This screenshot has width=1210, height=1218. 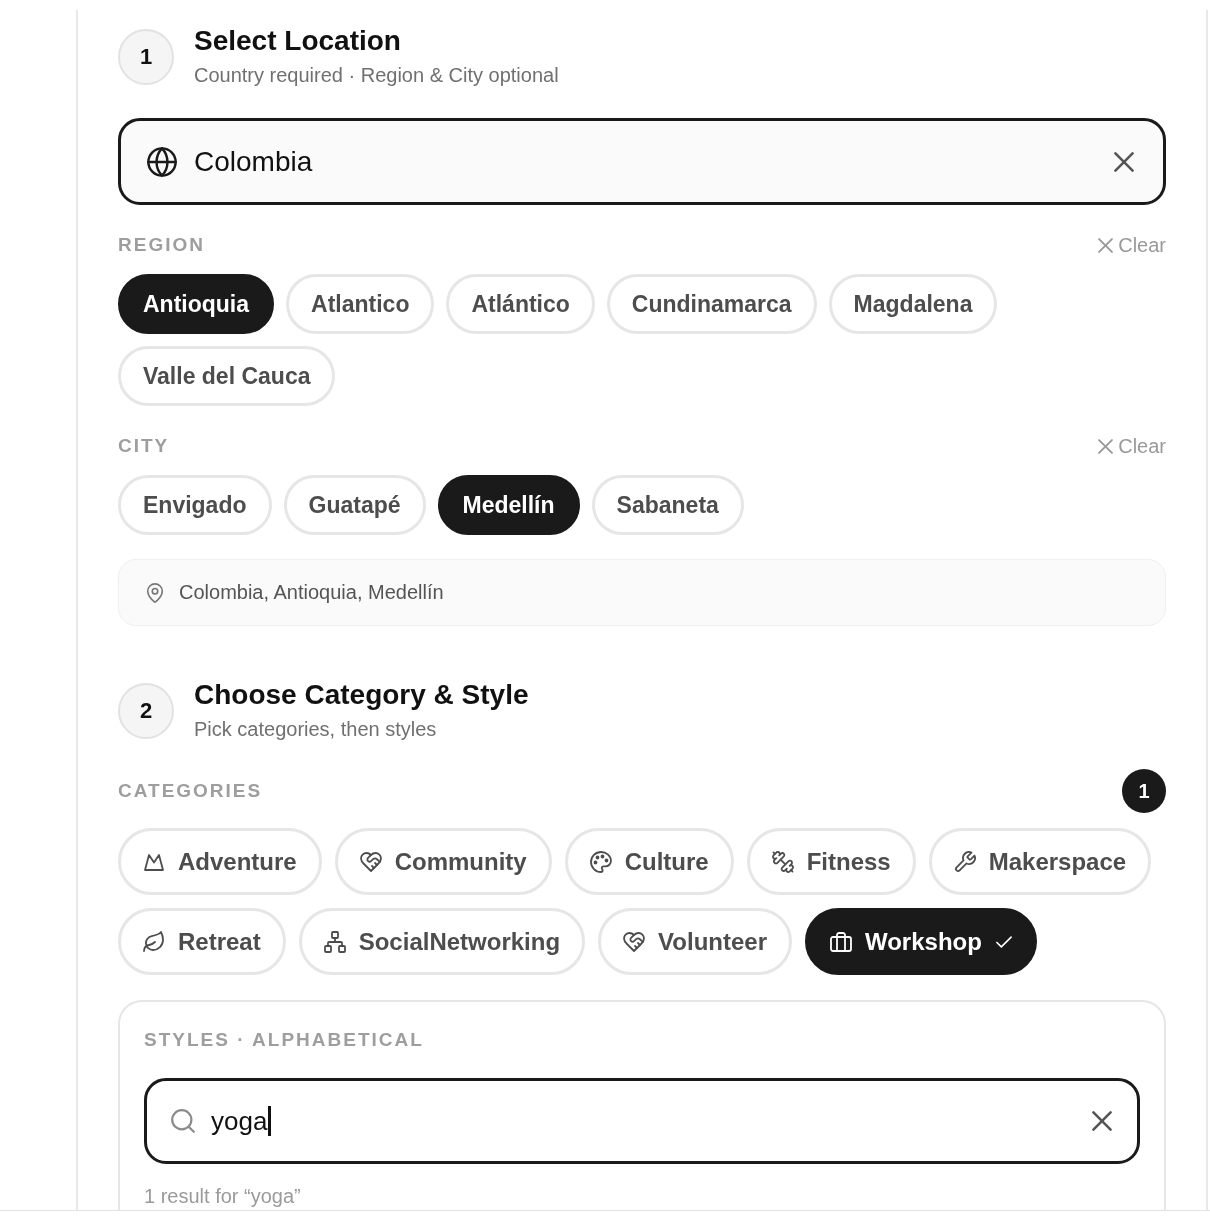 I want to click on check-icon, so click(x=1003, y=941).